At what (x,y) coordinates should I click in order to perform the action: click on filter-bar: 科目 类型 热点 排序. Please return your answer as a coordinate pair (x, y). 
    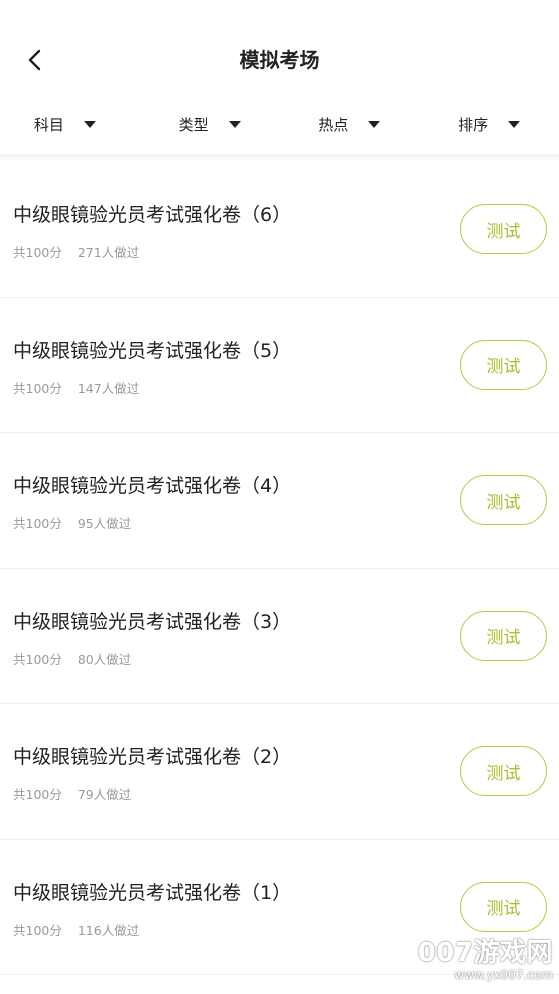
    Looking at the image, I should click on (279, 124).